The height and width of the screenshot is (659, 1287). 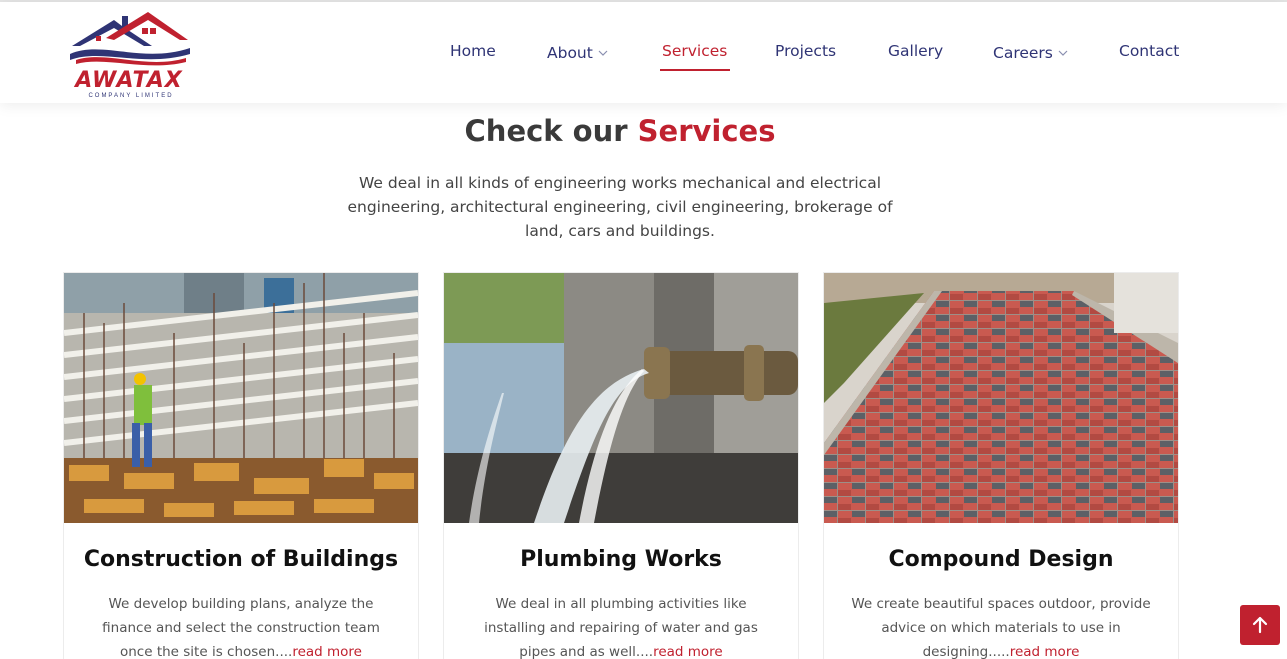 I want to click on nav-item-label: Contact, so click(x=1149, y=51).